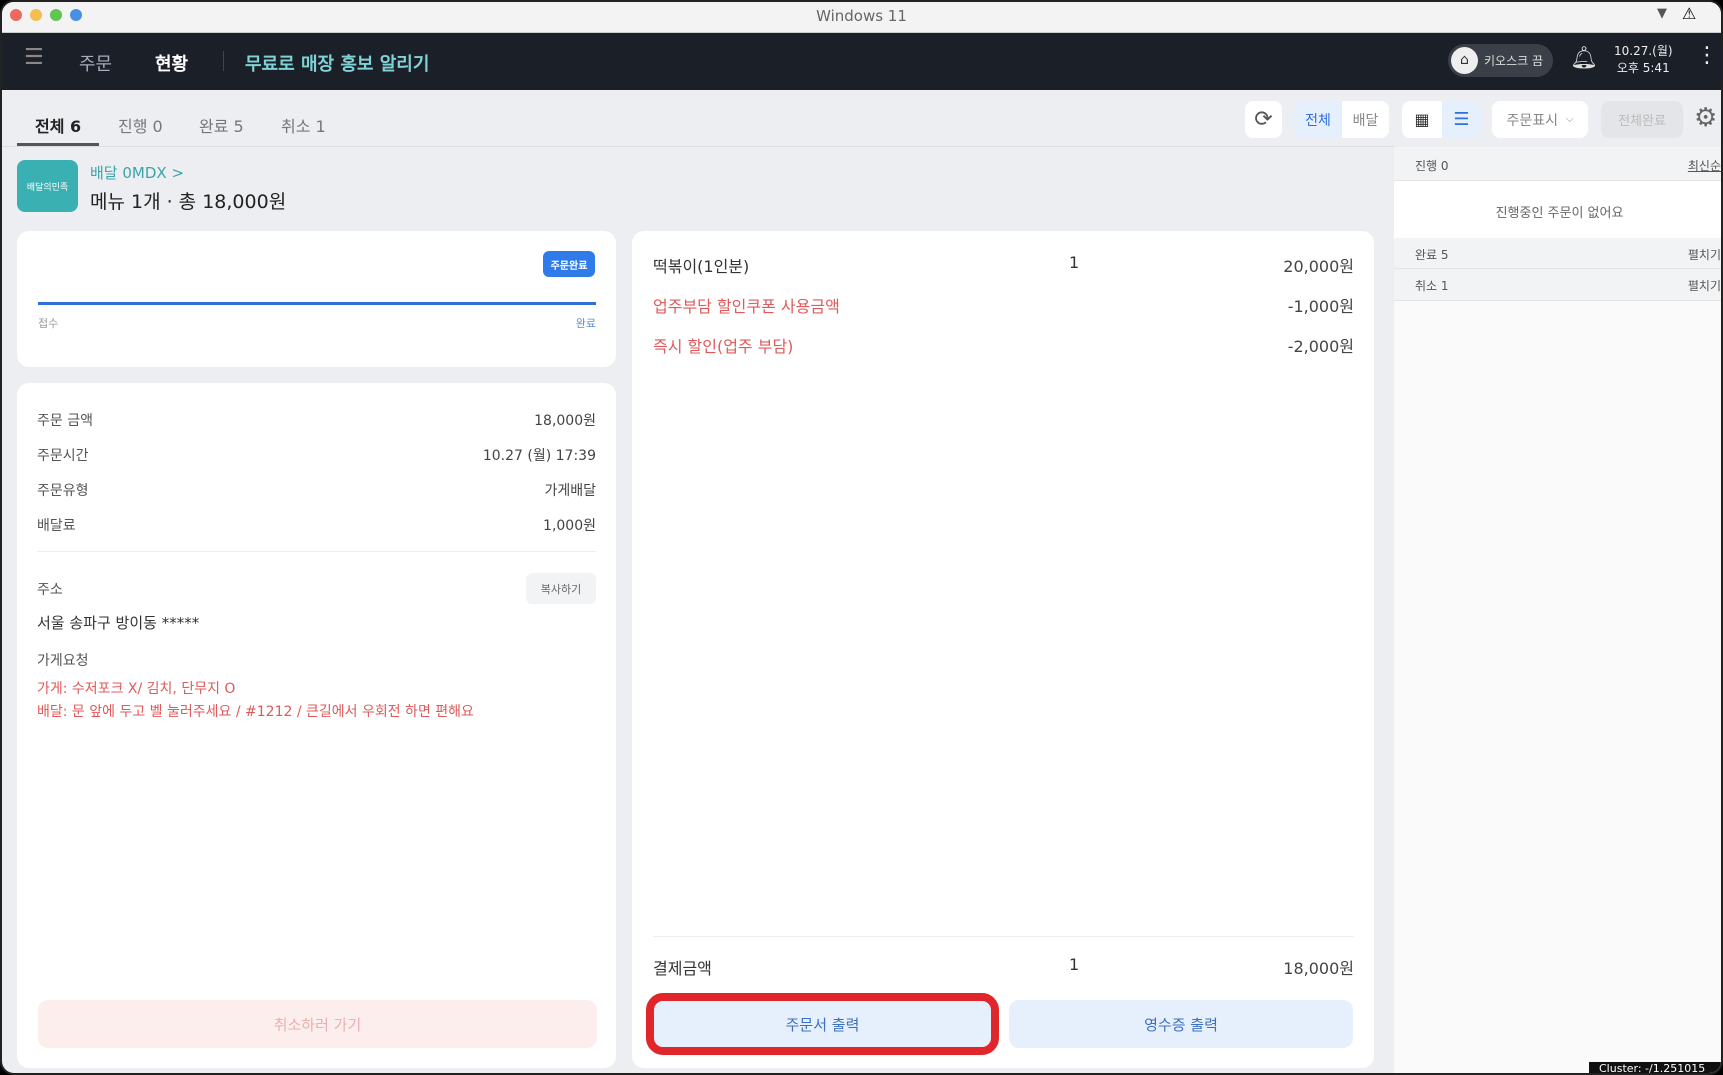 This screenshot has width=1723, height=1075. I want to click on channel-filter: 전체 배달, so click(1341, 119).